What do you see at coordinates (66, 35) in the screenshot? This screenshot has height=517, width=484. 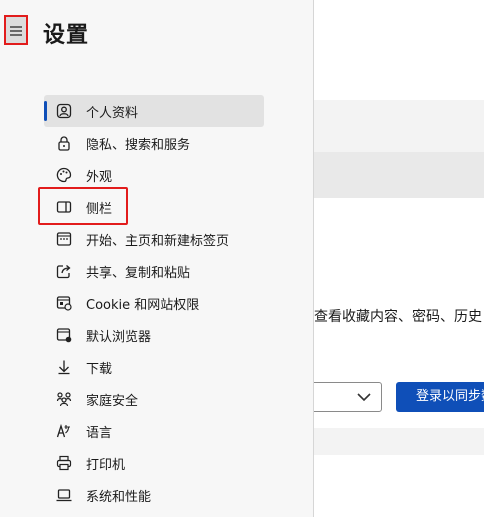 I see `page-title: 设置` at bounding box center [66, 35].